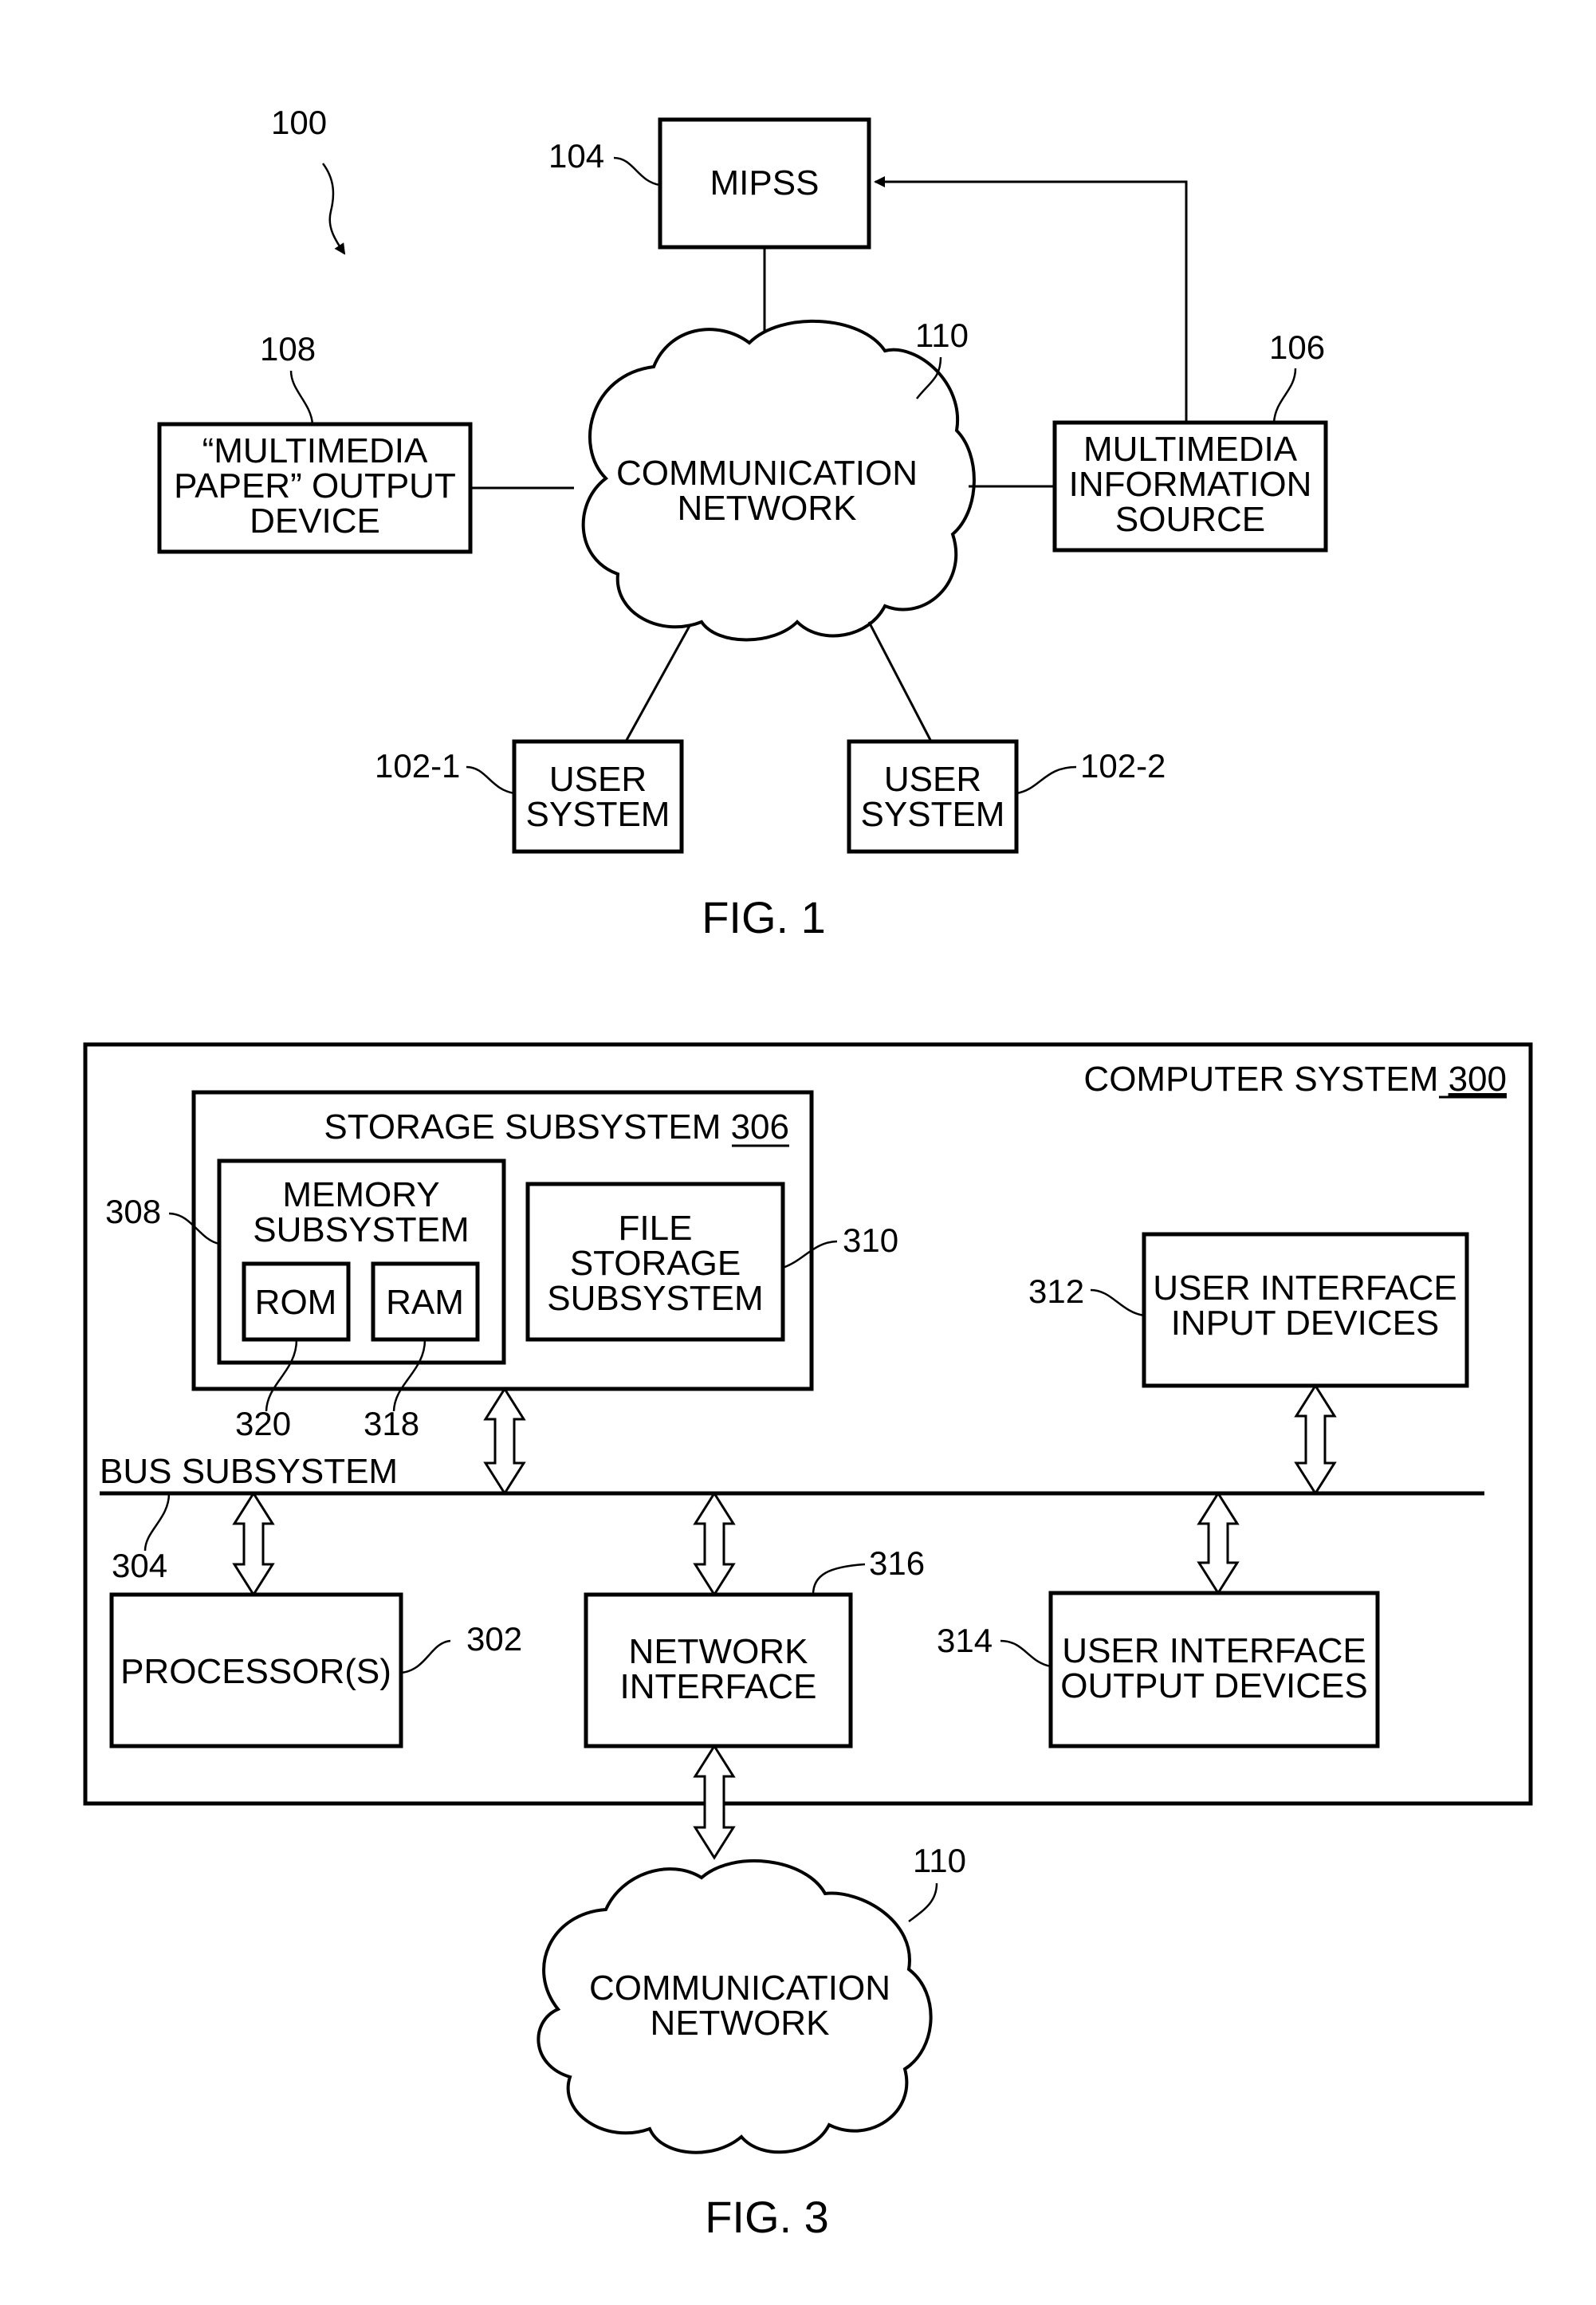  What do you see at coordinates (965, 1641) in the screenshot?
I see `ref-314: 314` at bounding box center [965, 1641].